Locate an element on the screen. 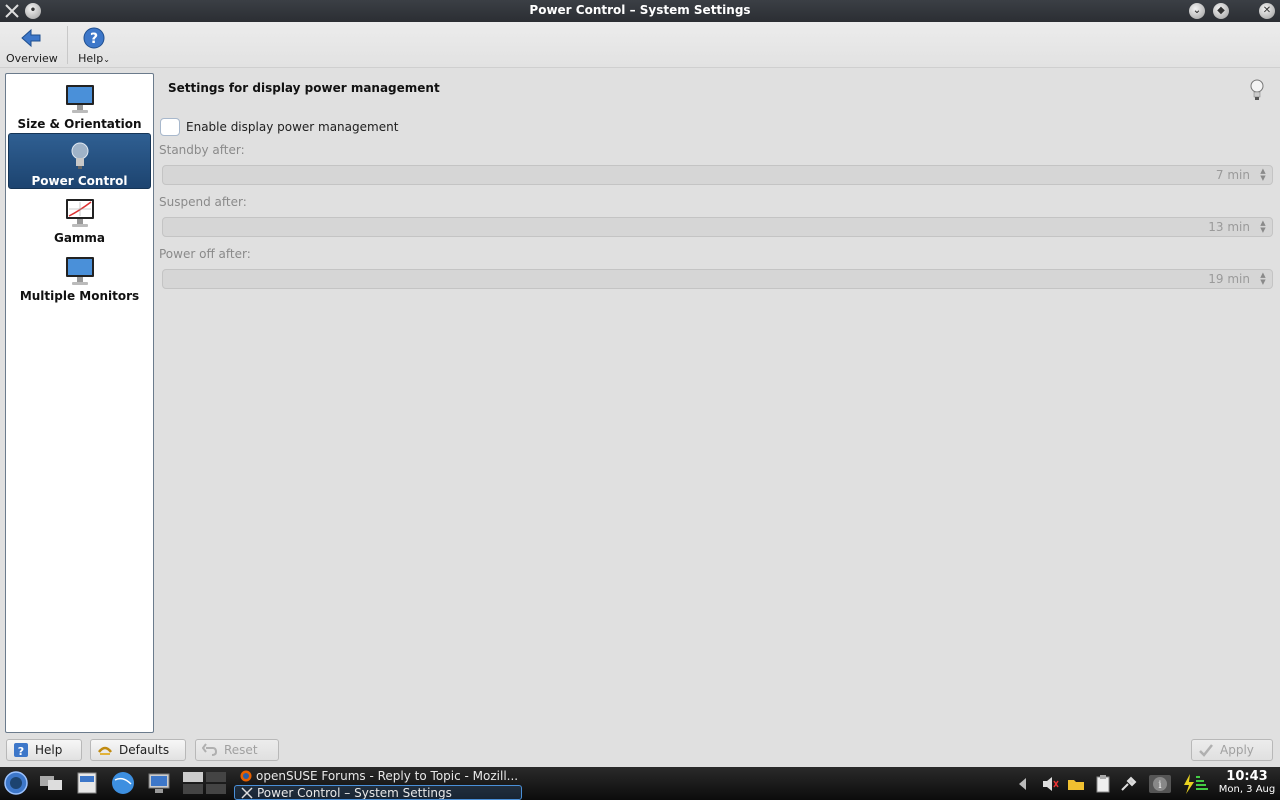 The height and width of the screenshot is (800, 1280). standby-label: Standby after: is located at coordinates (202, 150).